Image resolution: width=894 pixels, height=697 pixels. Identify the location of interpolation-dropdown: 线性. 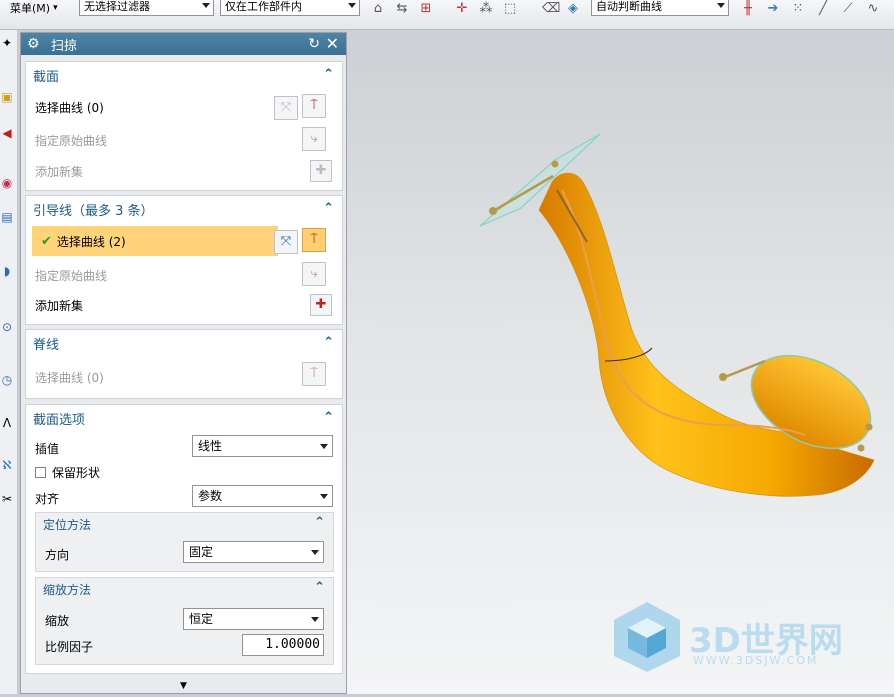
(262, 446).